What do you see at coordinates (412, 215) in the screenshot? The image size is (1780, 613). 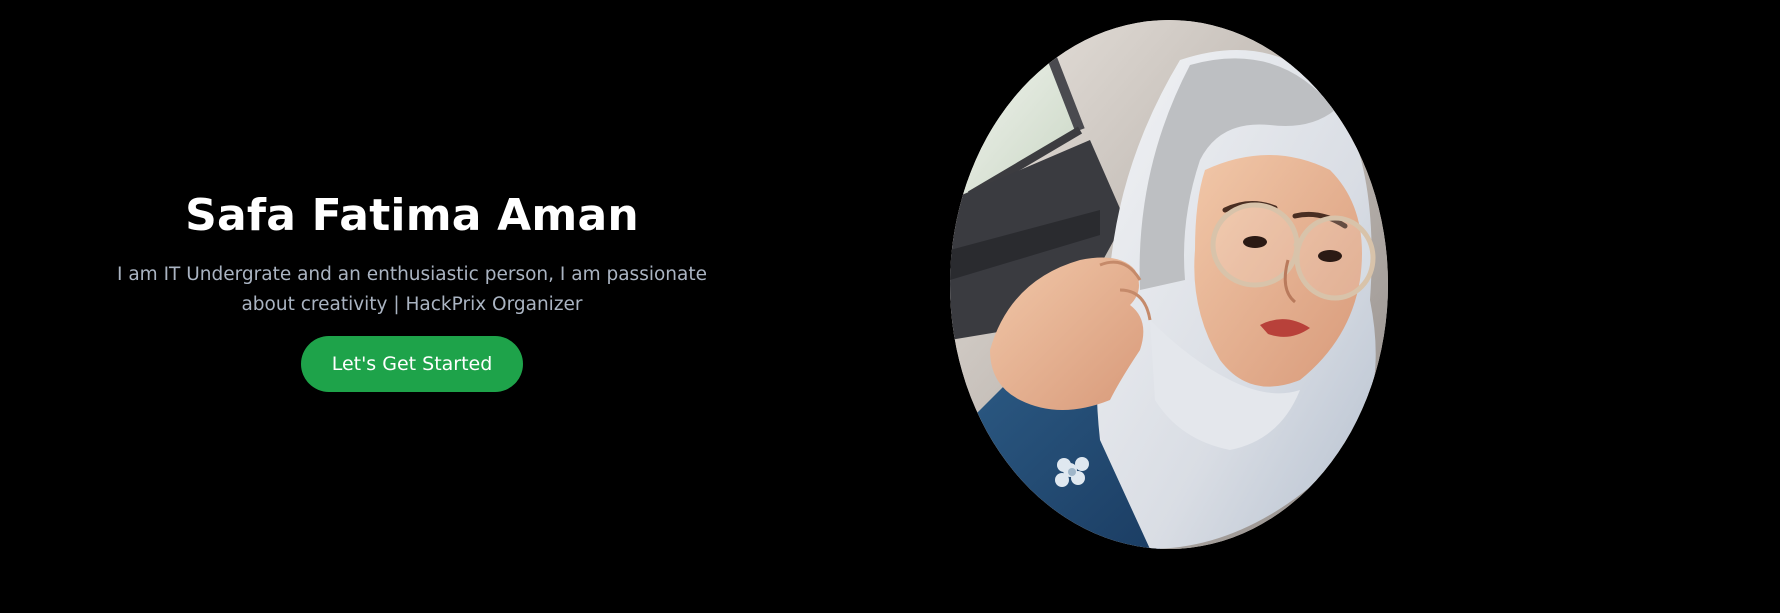 I see `hero-name: Safa Fatima Aman` at bounding box center [412, 215].